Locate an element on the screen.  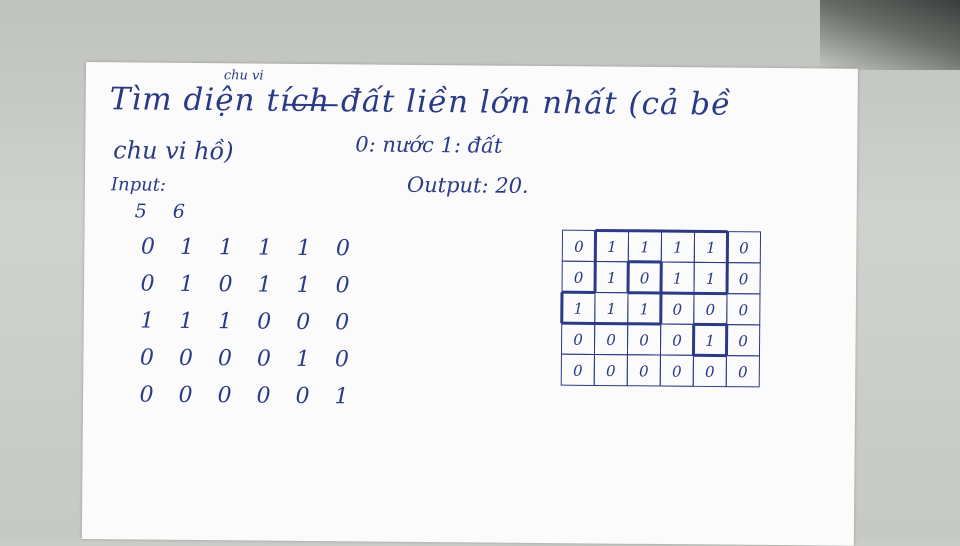
input-matrix: 011110010110111000000010000001 is located at coordinates (245, 321).